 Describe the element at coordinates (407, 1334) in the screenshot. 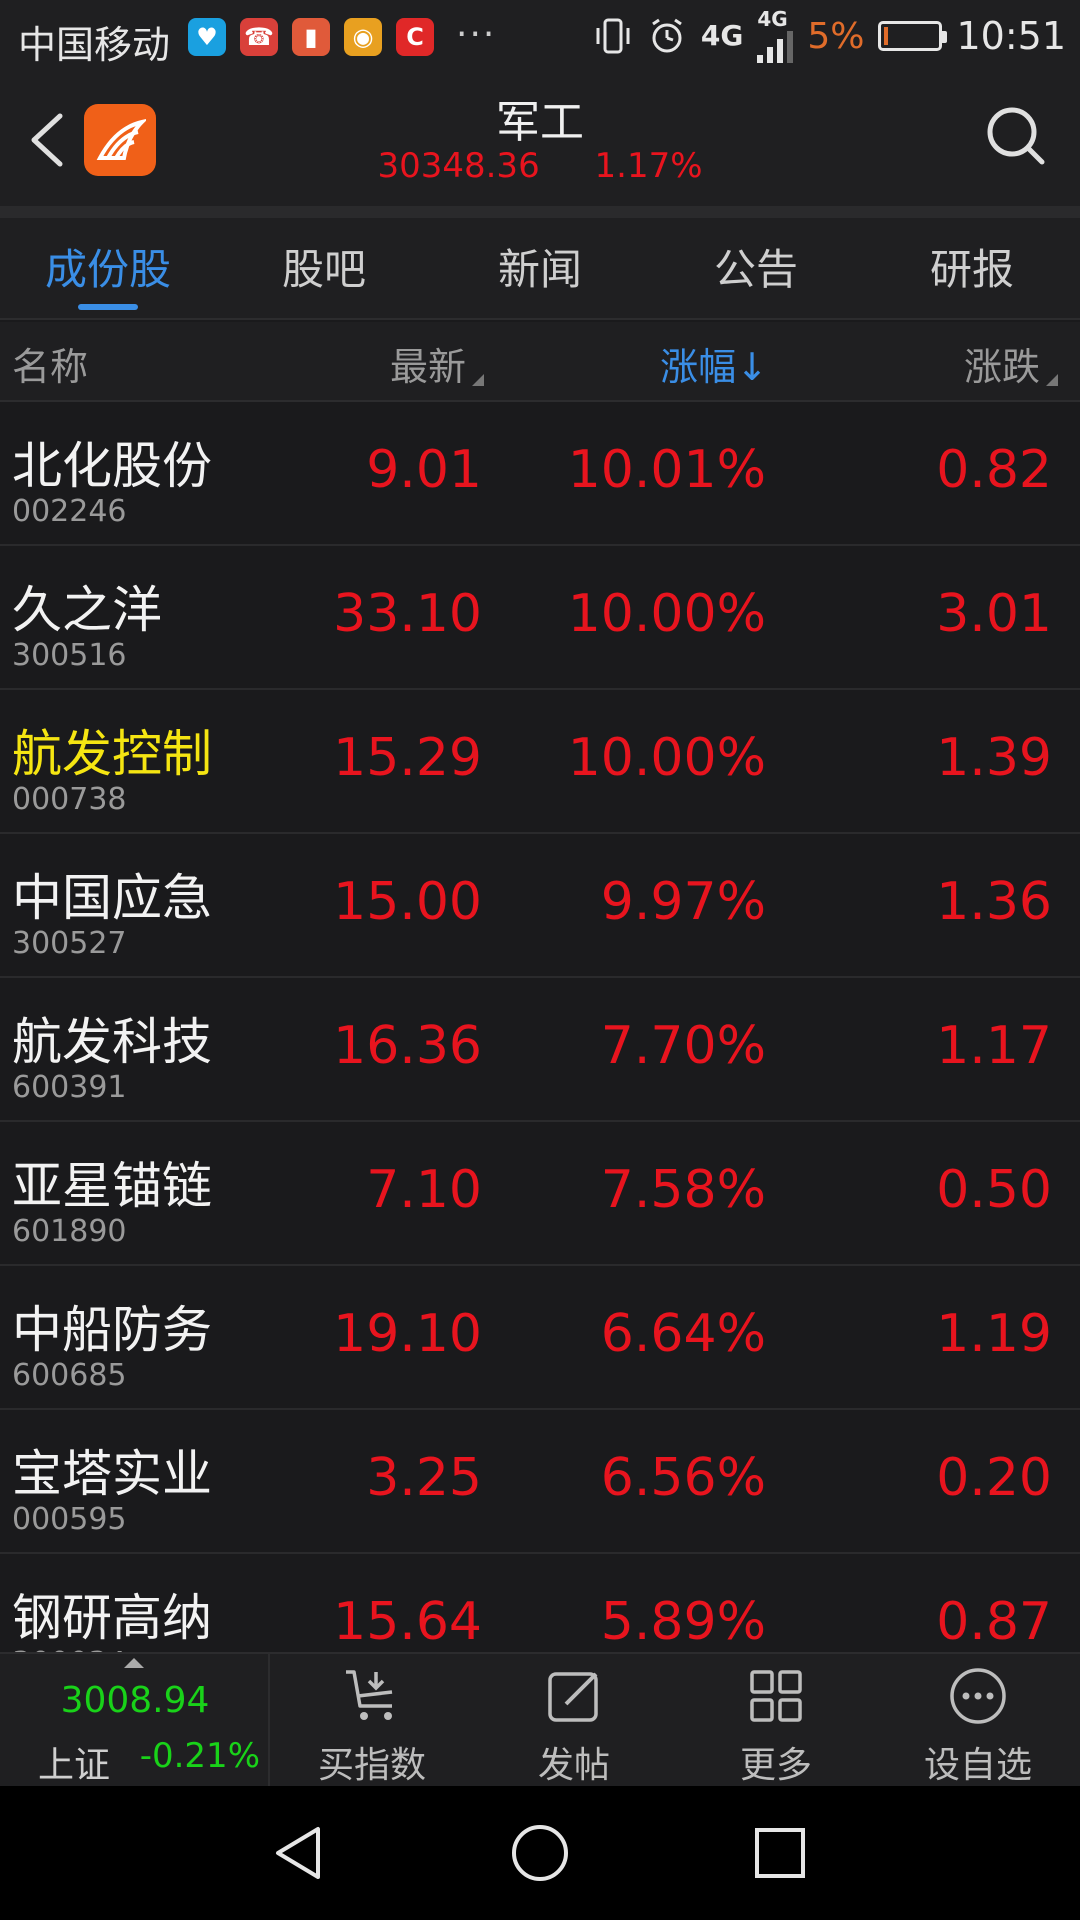

I see `stock-latest: 19.10` at that location.